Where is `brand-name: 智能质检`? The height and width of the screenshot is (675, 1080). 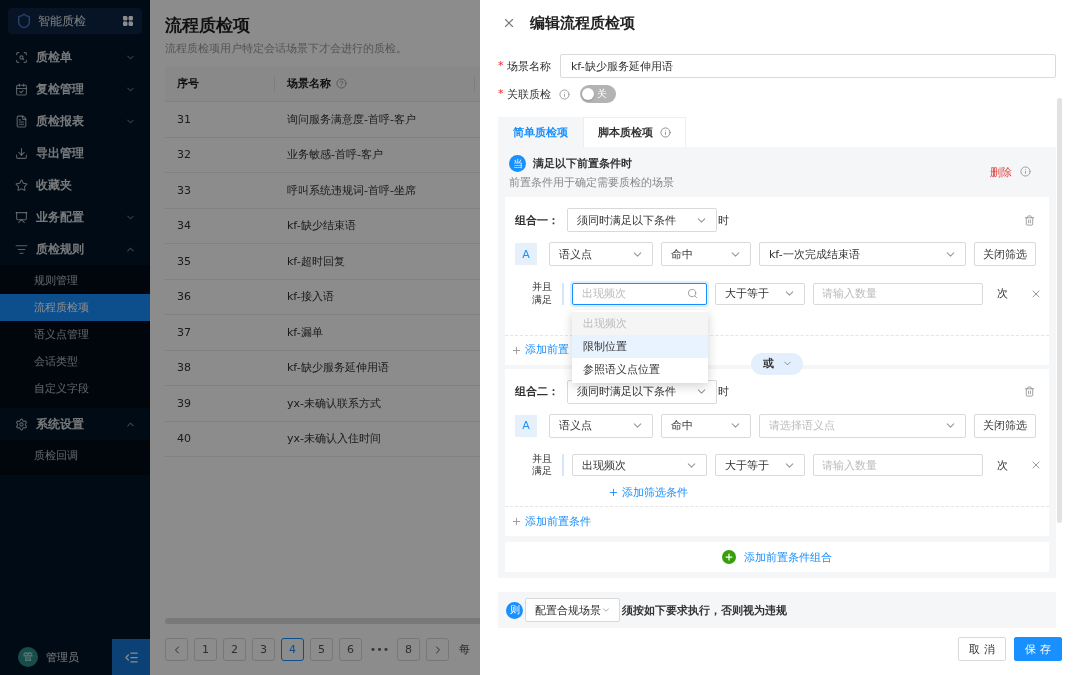 brand-name: 智能质检 is located at coordinates (62, 21).